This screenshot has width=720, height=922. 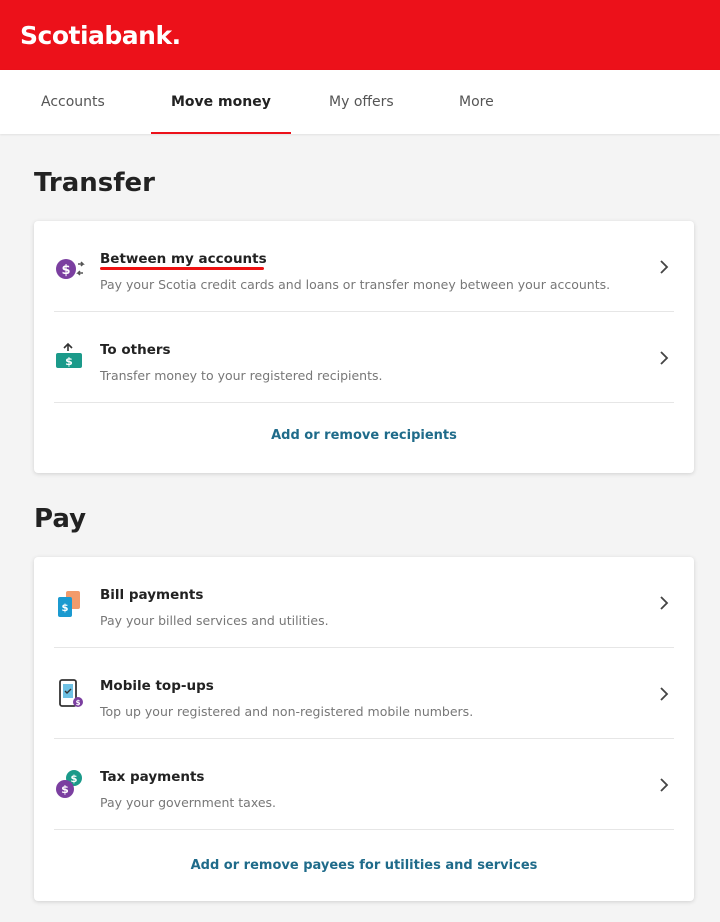 I want to click on exchange-dollar-icon: $, so click(x=71, y=266).